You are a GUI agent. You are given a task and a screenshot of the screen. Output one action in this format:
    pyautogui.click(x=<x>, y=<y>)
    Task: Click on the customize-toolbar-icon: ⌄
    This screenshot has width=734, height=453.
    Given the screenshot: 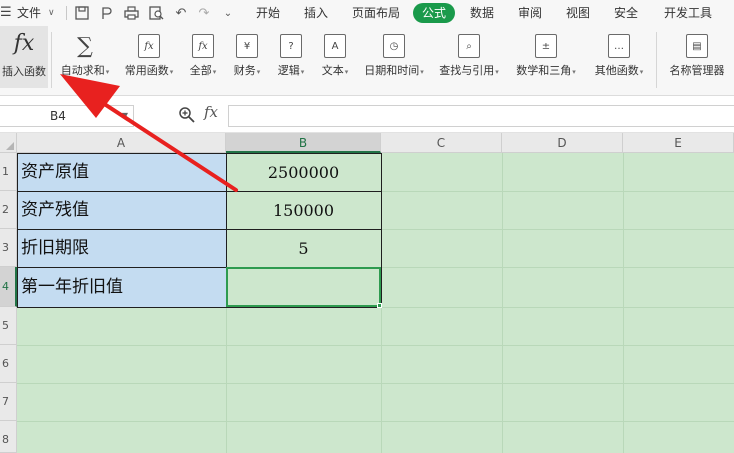 What is the action you would take?
    pyautogui.click(x=228, y=13)
    